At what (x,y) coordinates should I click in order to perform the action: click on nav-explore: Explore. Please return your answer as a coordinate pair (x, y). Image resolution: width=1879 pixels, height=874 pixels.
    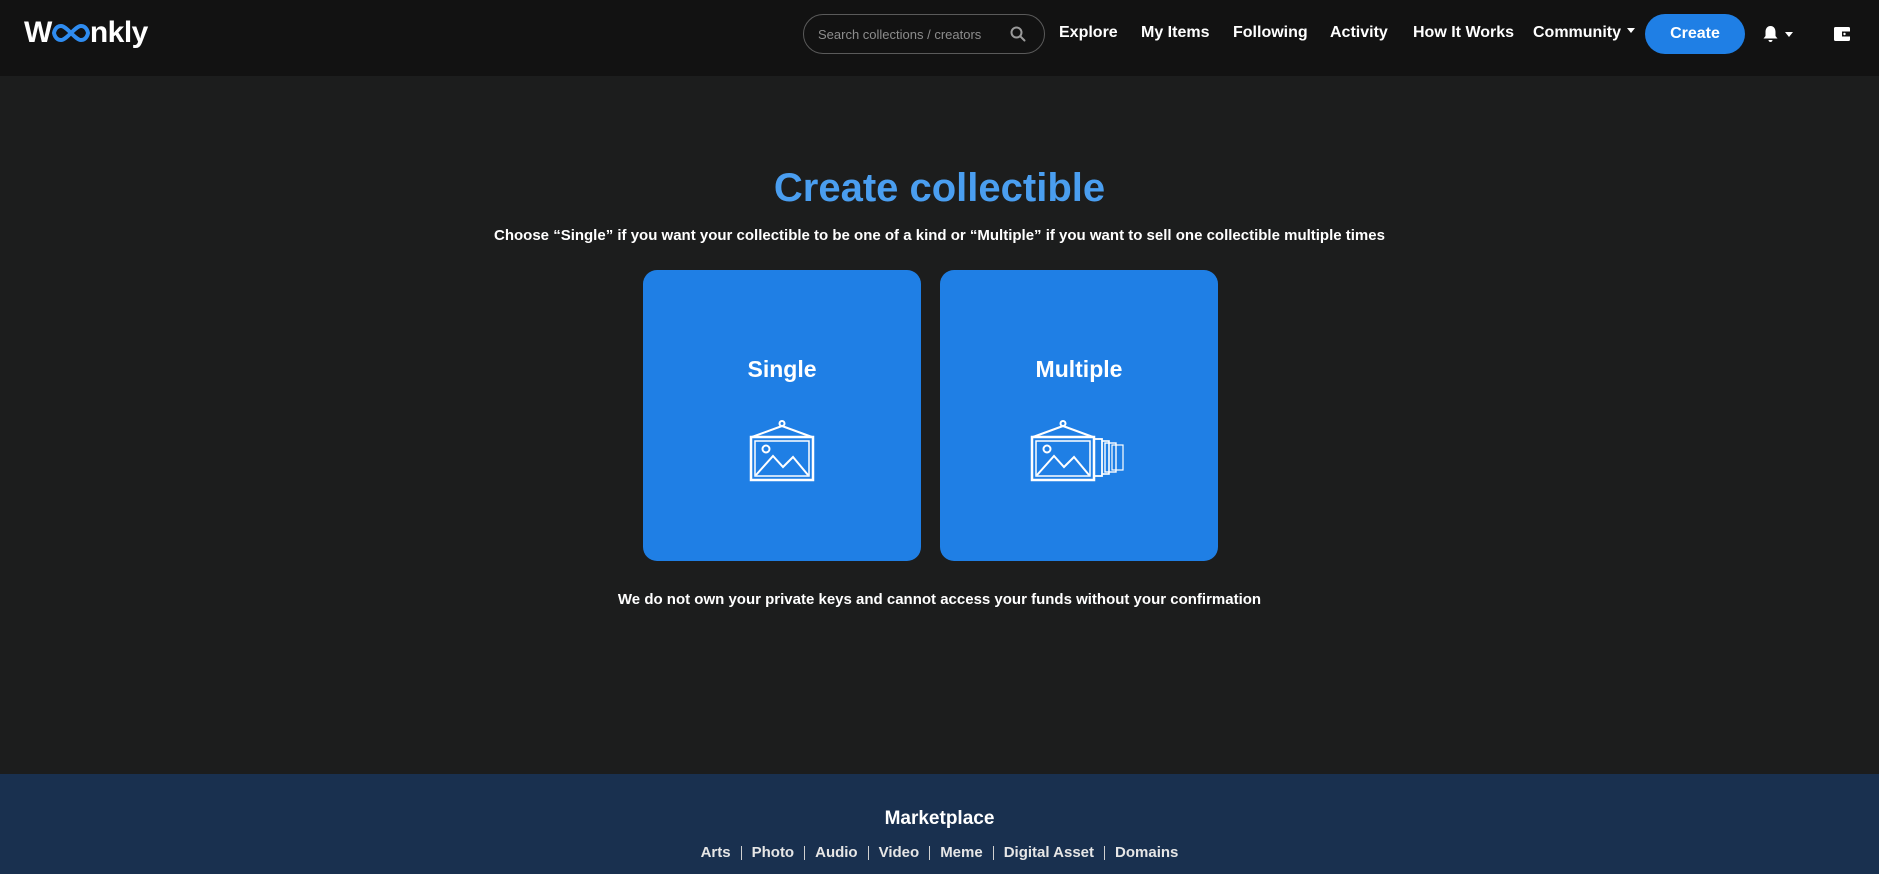
    Looking at the image, I should click on (1088, 33).